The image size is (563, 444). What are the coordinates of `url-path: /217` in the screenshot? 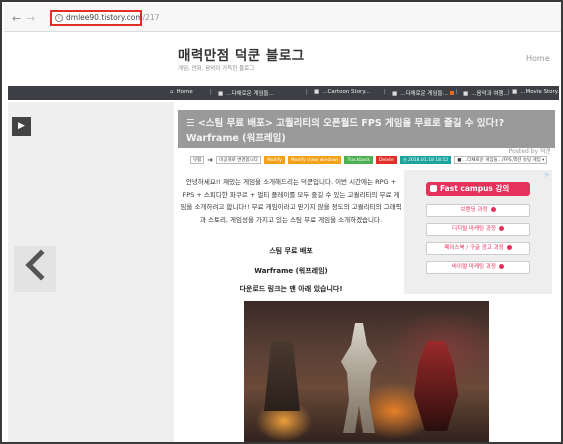 It's located at (151, 17).